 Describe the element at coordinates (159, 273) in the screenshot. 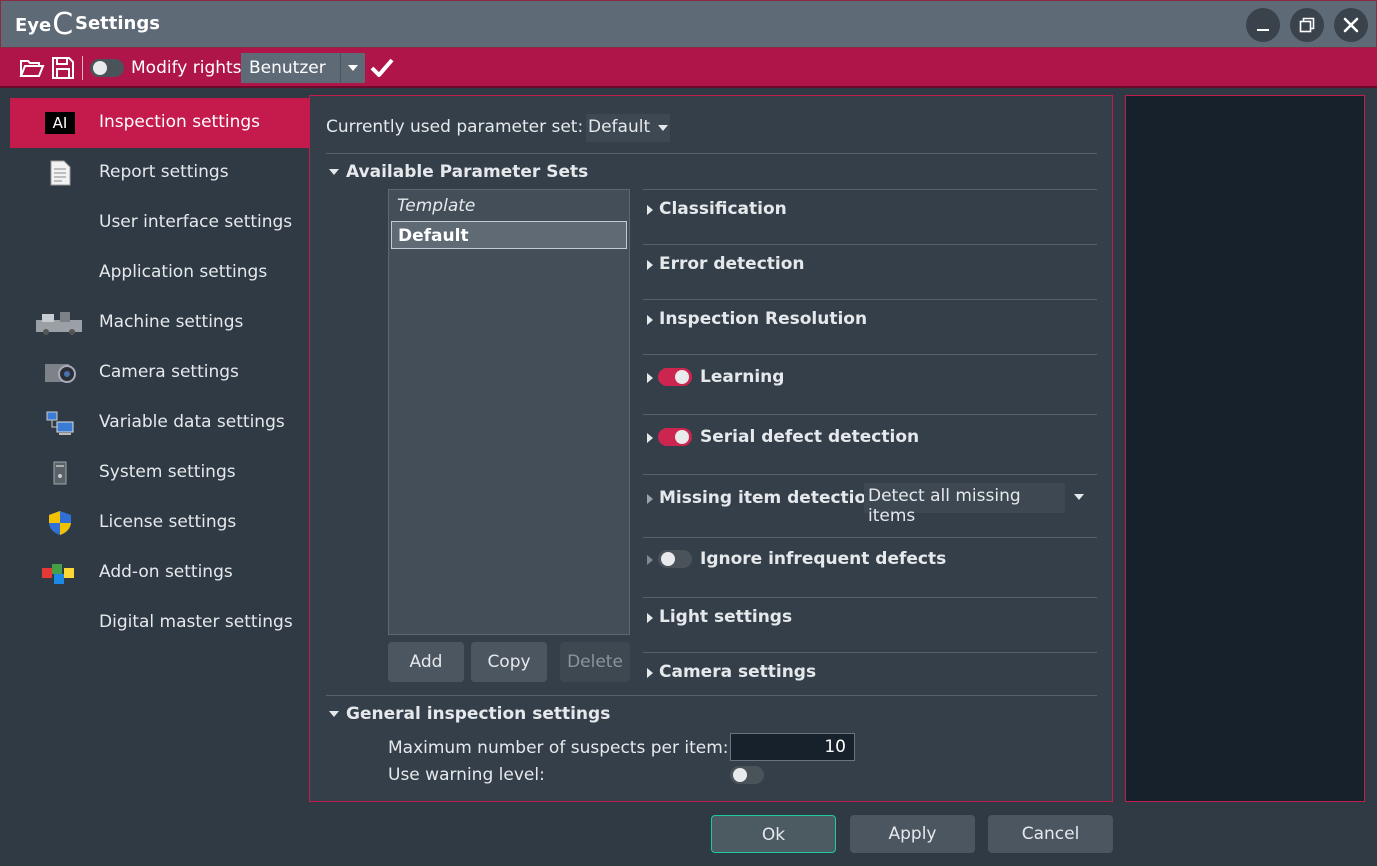

I see `sidebar-item-application-settings: Application settings` at that location.